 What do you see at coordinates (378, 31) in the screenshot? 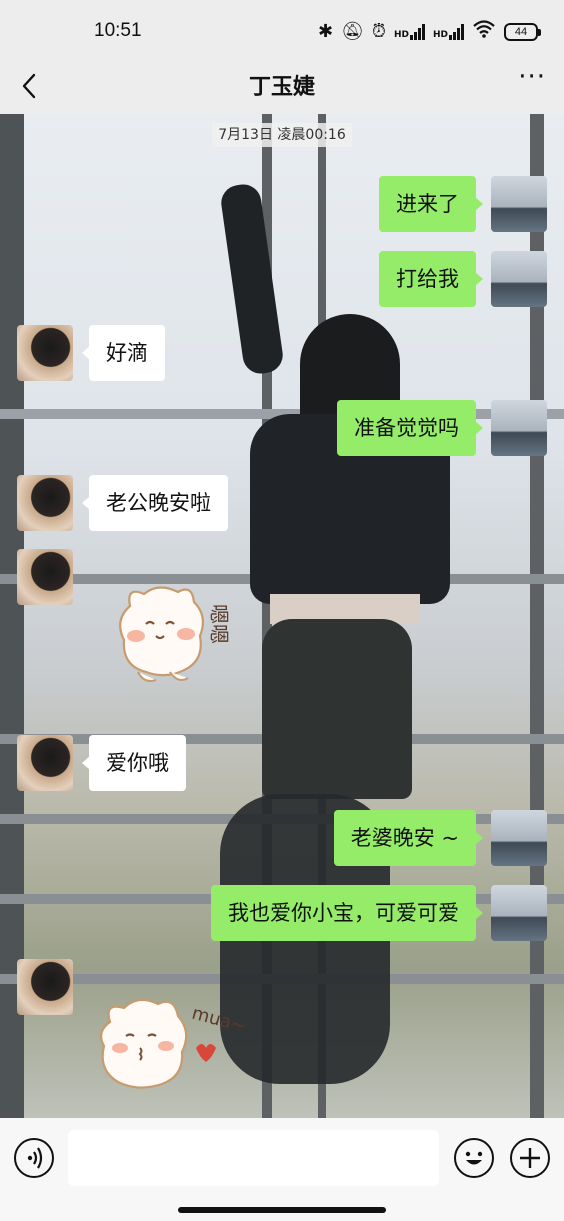
I see `alarm-icon: ⏰︎` at bounding box center [378, 31].